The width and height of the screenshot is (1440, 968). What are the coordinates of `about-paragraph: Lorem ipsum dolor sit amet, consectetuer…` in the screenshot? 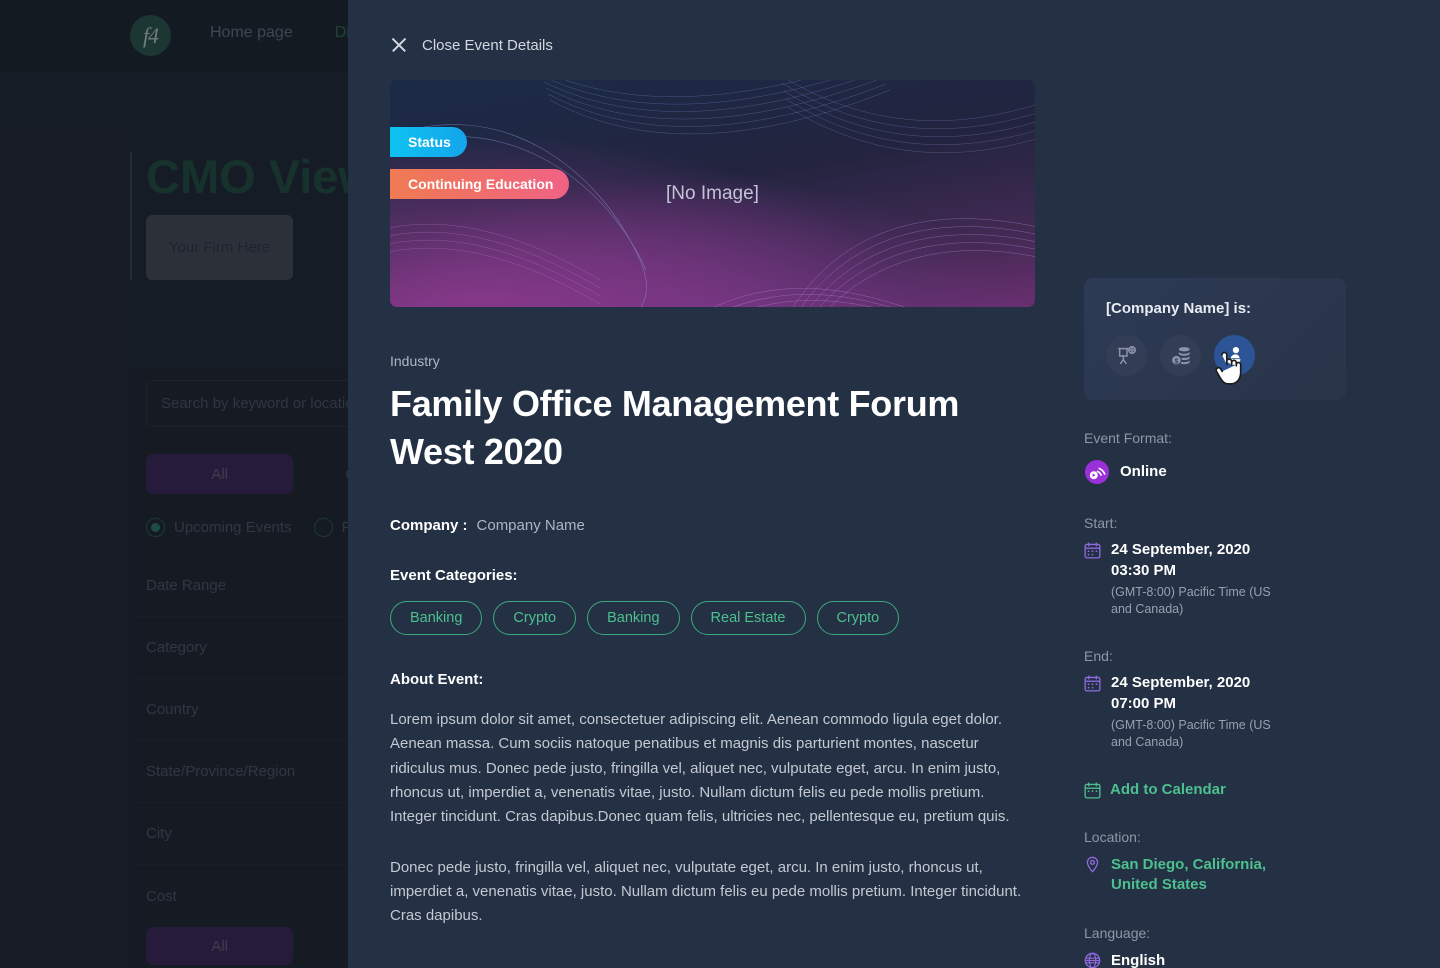 It's located at (700, 768).